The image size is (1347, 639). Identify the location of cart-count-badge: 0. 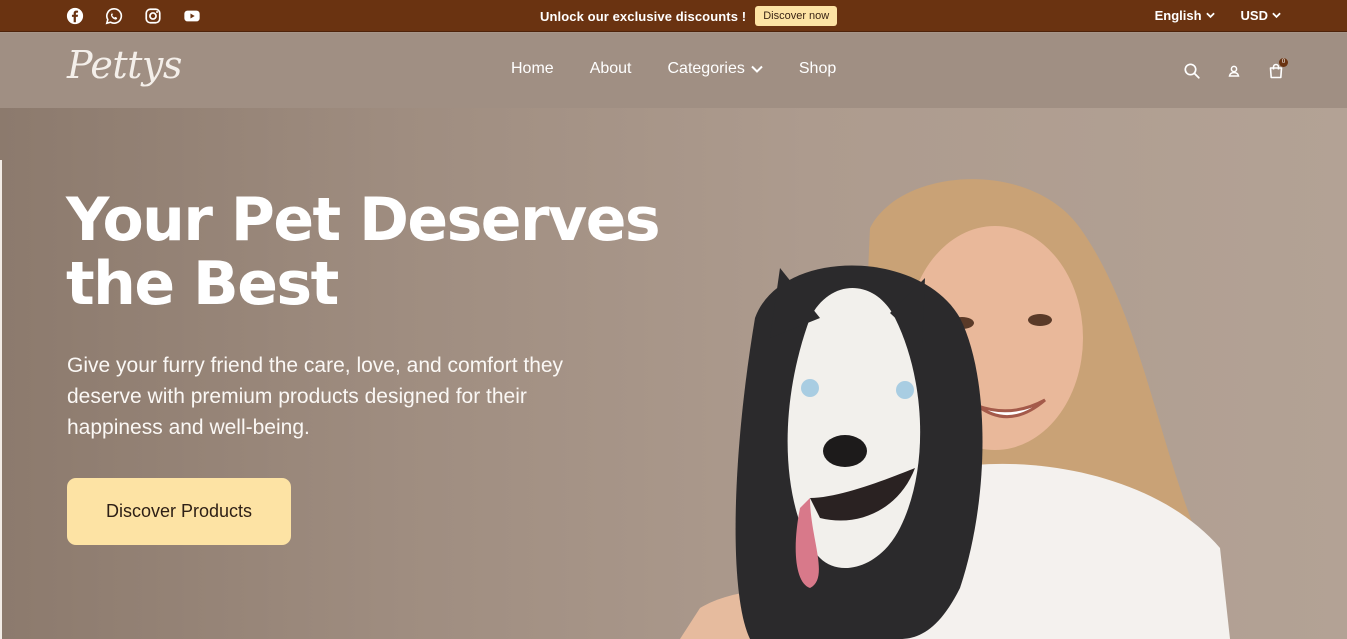
(1283, 62).